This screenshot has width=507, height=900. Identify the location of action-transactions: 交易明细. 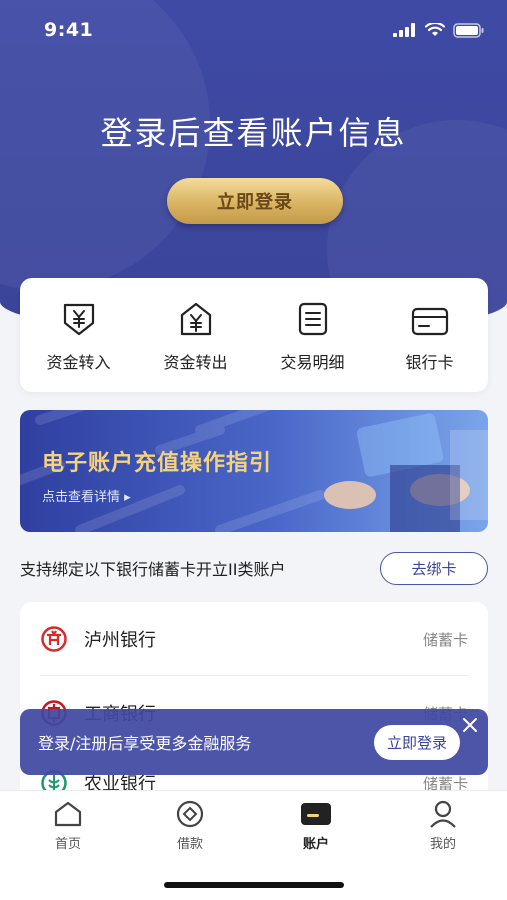
(313, 335).